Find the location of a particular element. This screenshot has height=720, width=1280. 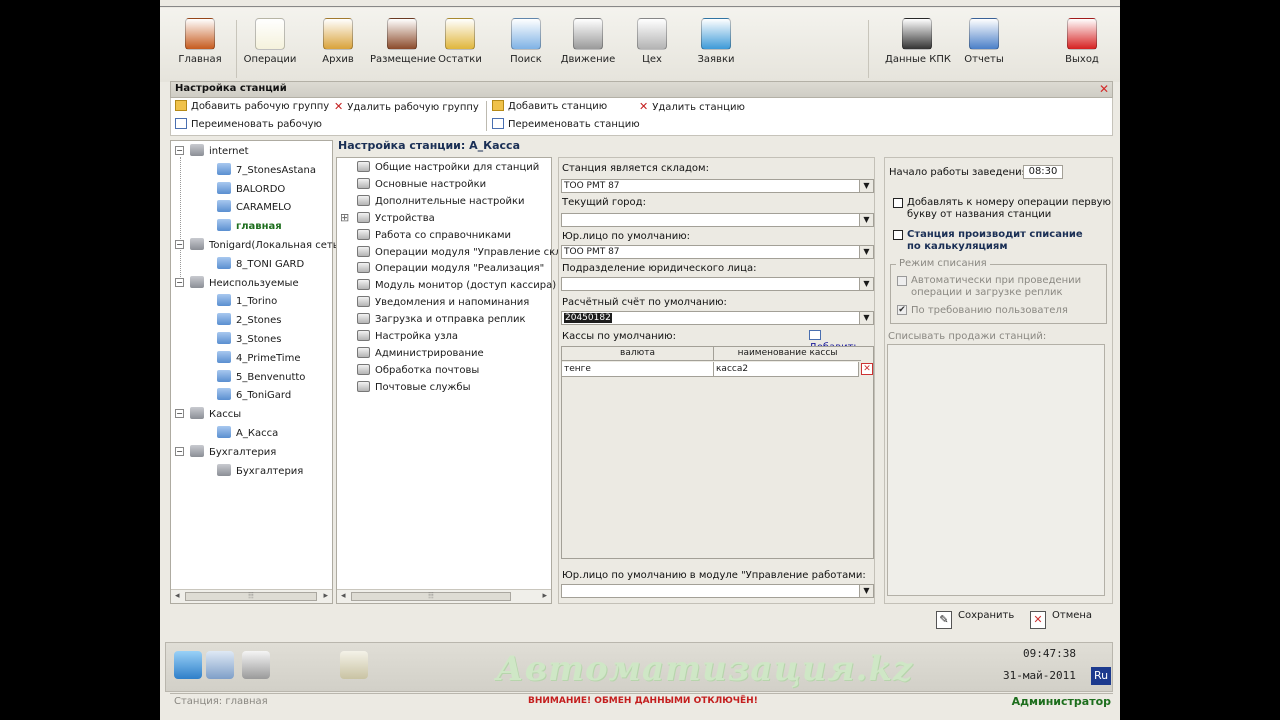

toolbar-button: Поиск is located at coordinates (526, 48).